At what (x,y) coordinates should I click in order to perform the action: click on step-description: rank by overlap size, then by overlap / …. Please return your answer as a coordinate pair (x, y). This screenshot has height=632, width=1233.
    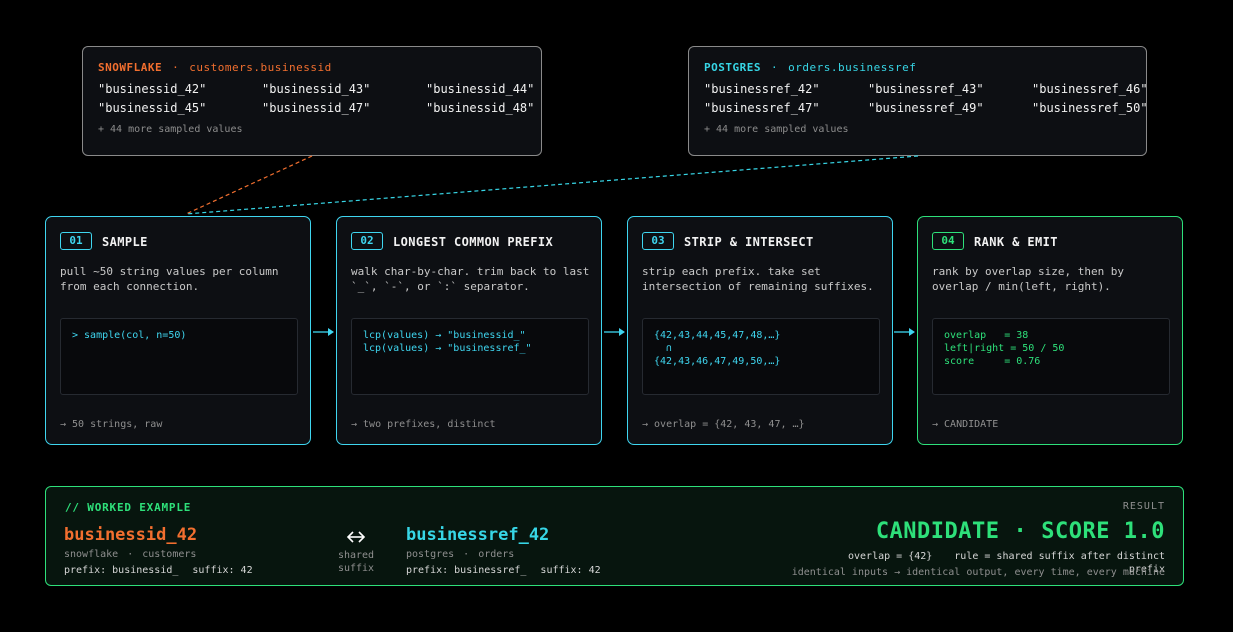
    Looking at the image, I should click on (1028, 279).